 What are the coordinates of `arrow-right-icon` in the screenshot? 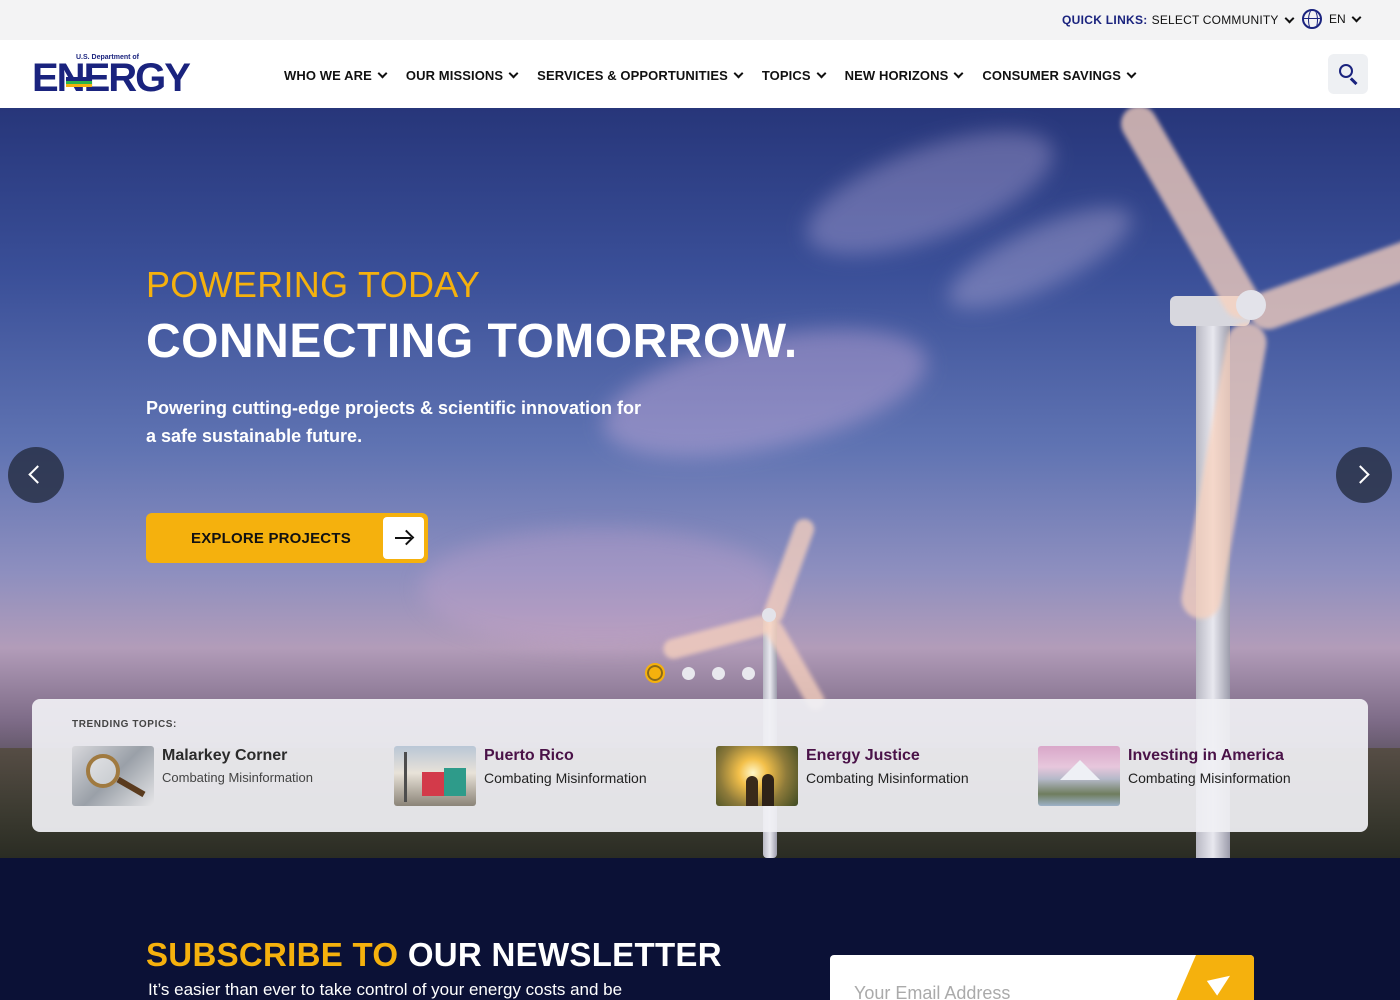 It's located at (403, 538).